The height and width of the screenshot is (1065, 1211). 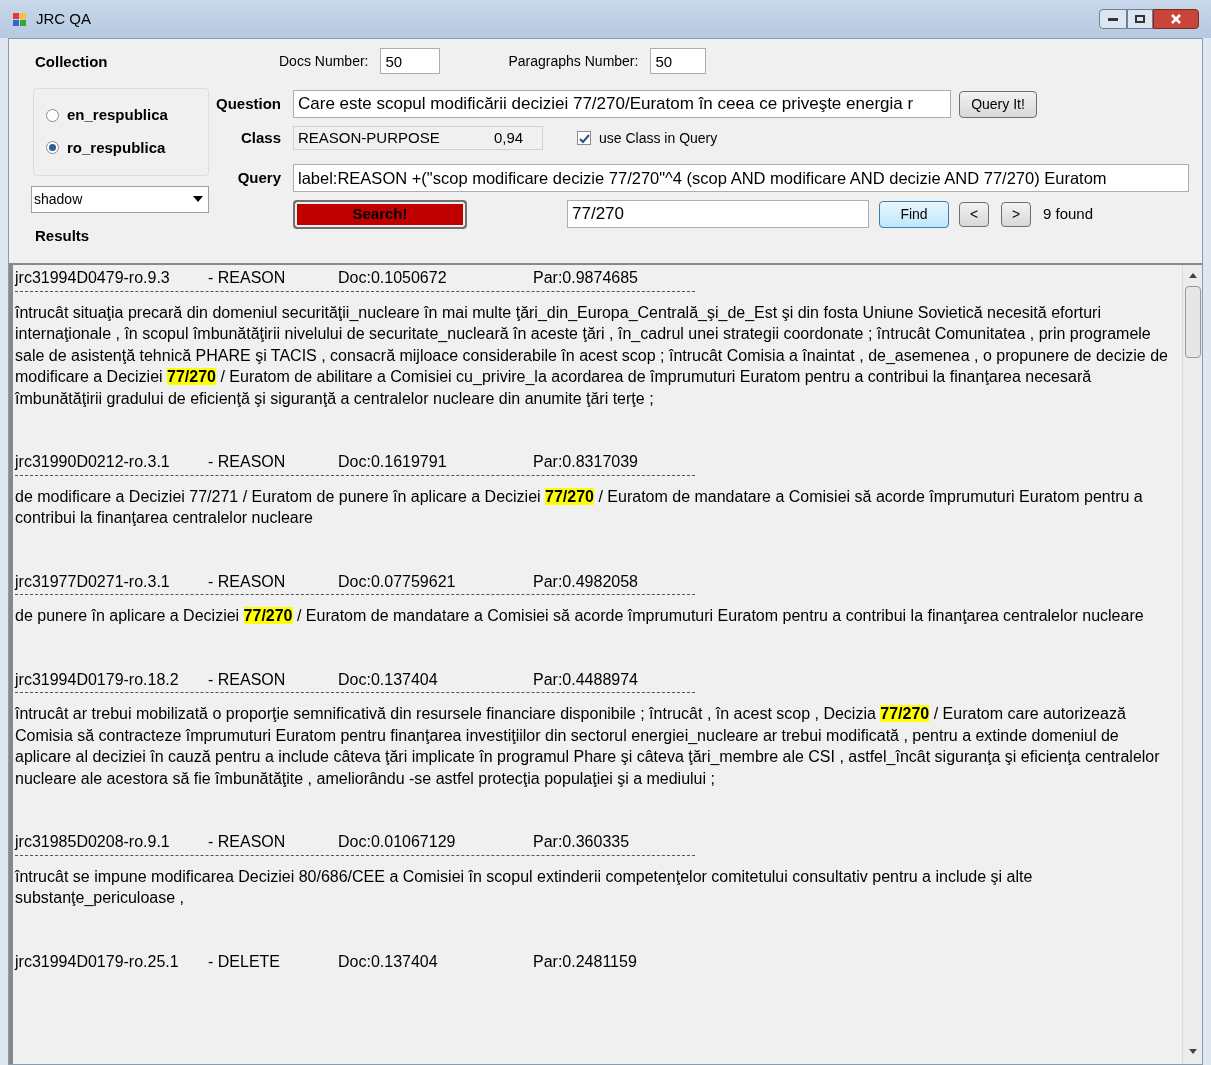 What do you see at coordinates (678, 61) in the screenshot?
I see `paragraphs-number-field: 50` at bounding box center [678, 61].